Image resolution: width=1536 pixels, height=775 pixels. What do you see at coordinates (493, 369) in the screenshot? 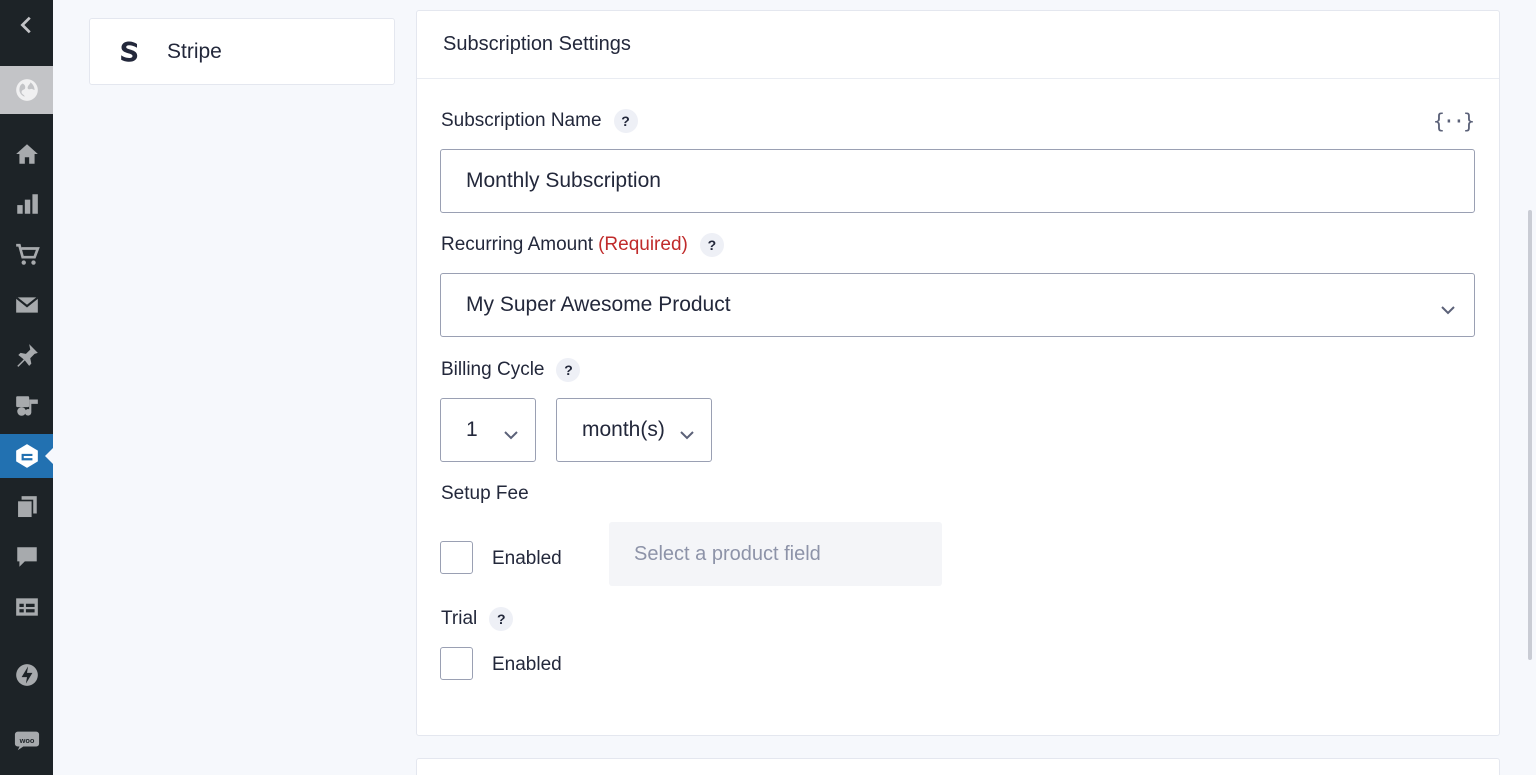
I see `billing-cycle-label-text: Billing Cycle` at bounding box center [493, 369].